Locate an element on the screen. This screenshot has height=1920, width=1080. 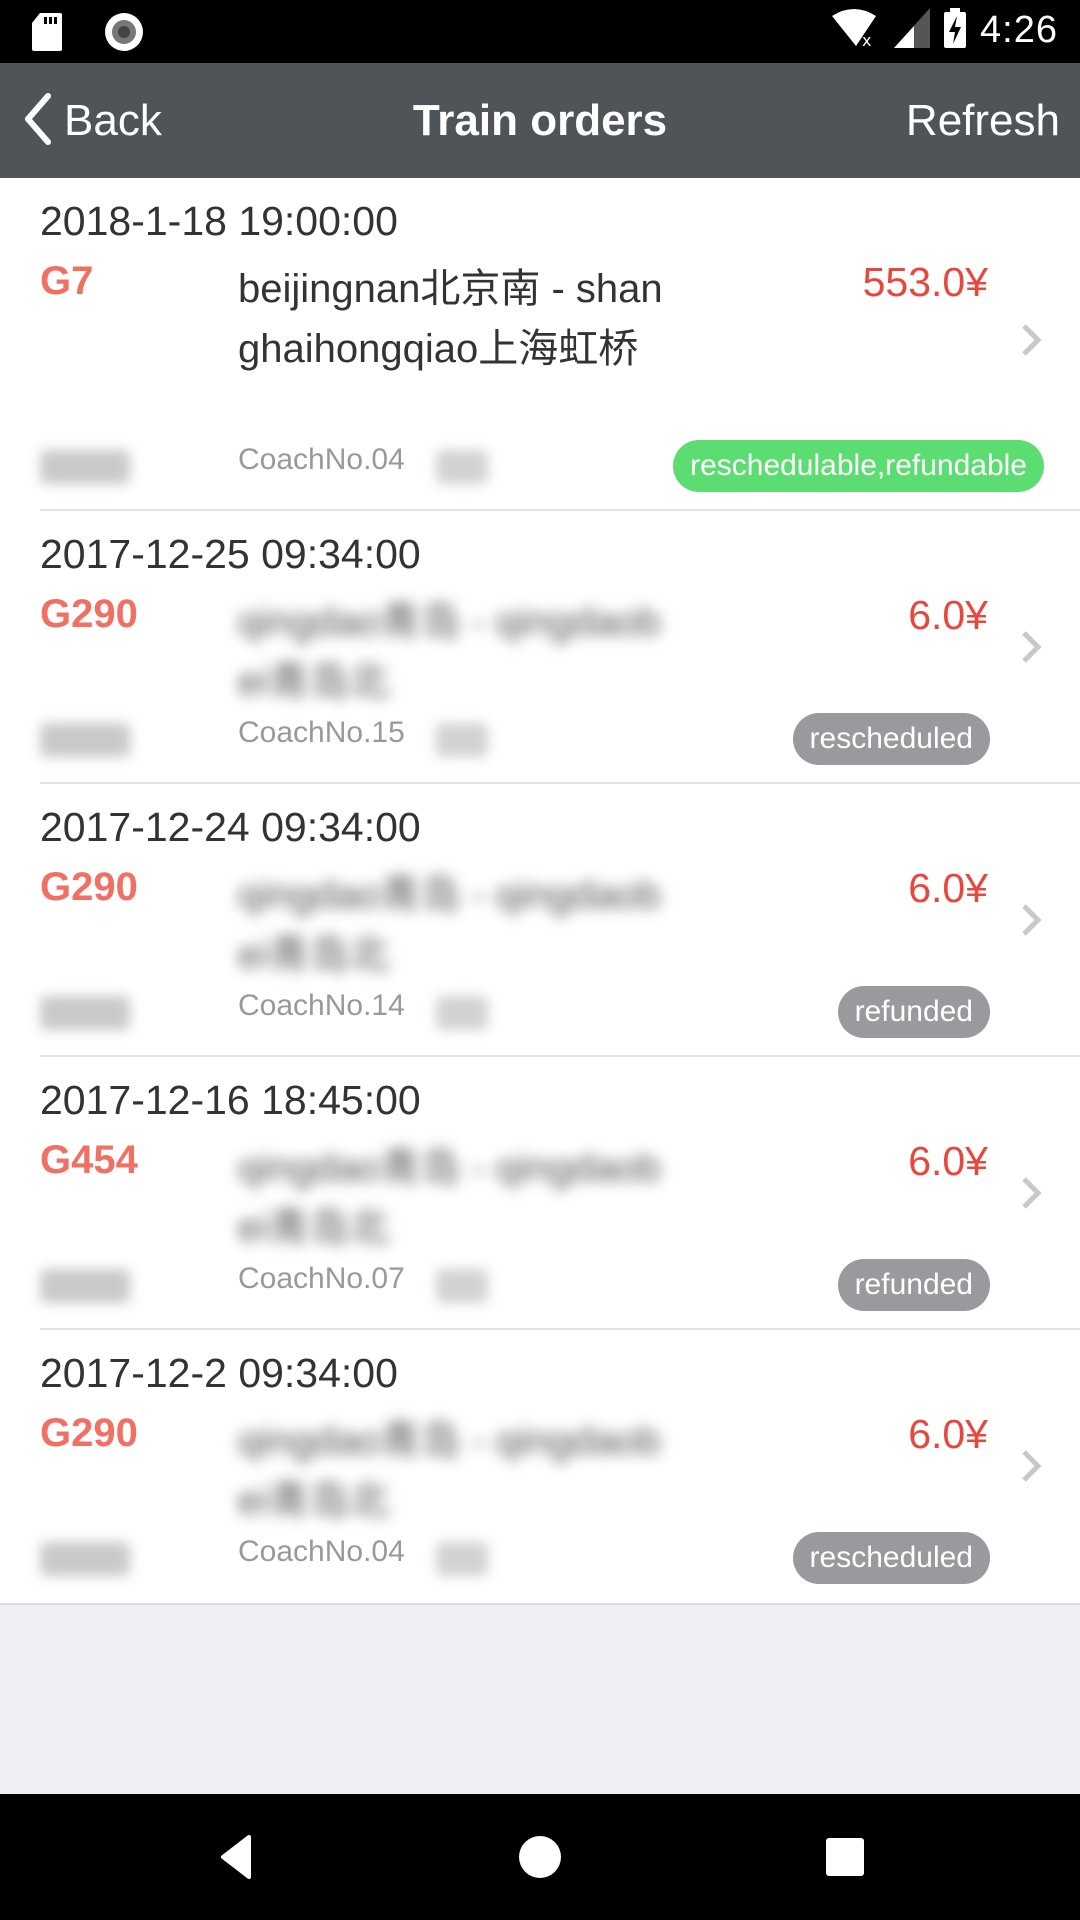
status-time: 4:26 is located at coordinates (1019, 29).